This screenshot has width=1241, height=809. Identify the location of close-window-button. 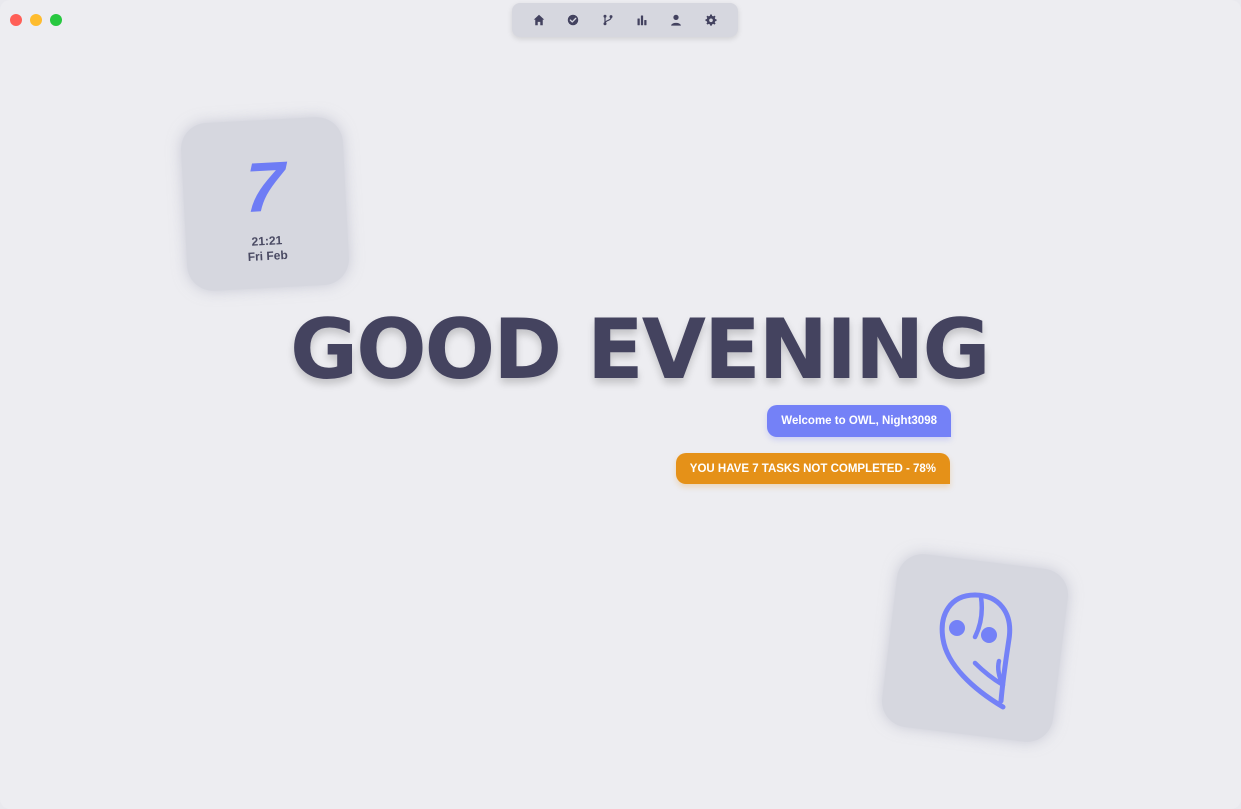
(16, 20).